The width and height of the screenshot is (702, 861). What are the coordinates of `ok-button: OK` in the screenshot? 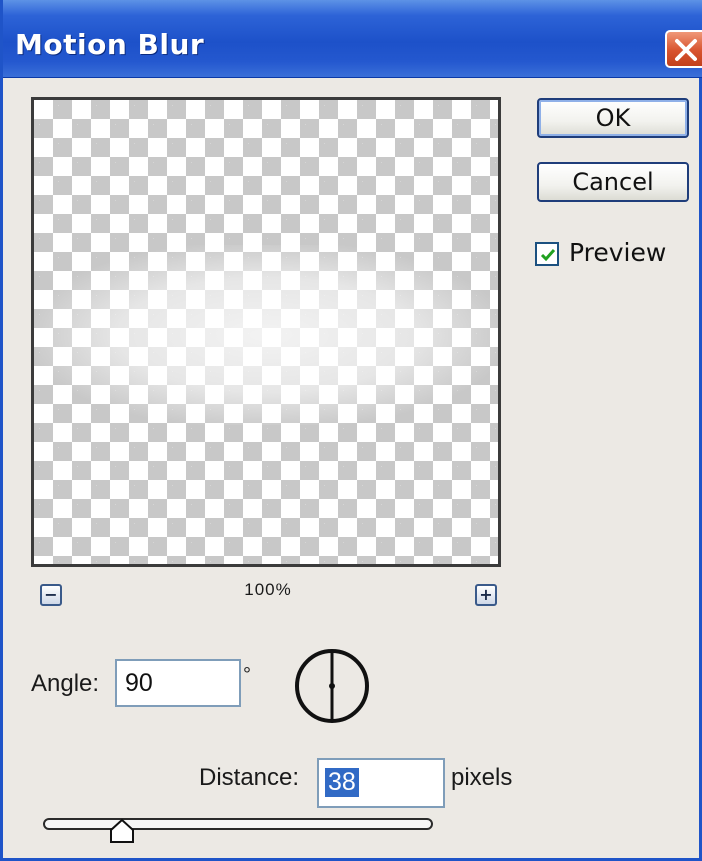 It's located at (613, 118).